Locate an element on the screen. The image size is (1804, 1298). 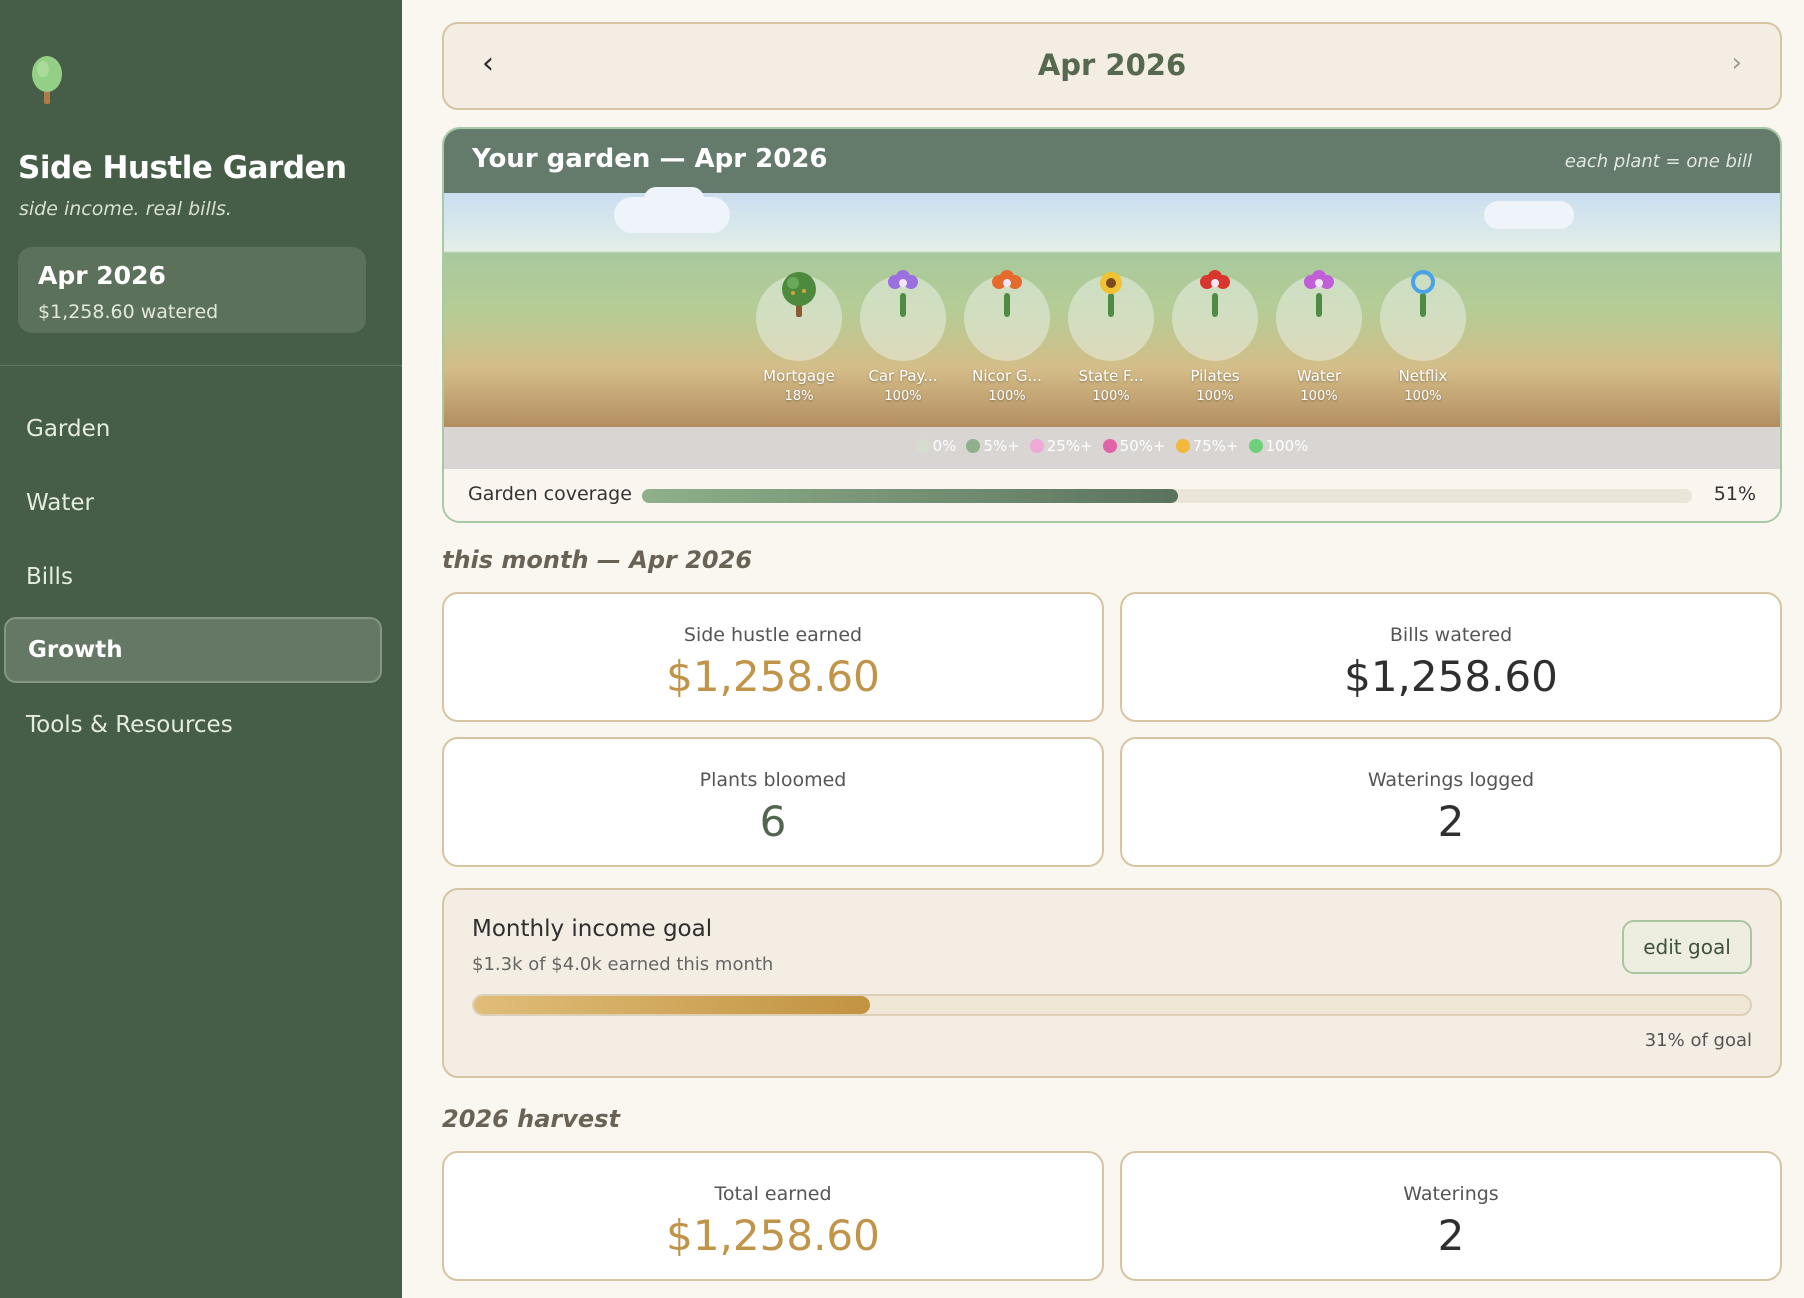
legend-label: 75%+ is located at coordinates (1215, 446).